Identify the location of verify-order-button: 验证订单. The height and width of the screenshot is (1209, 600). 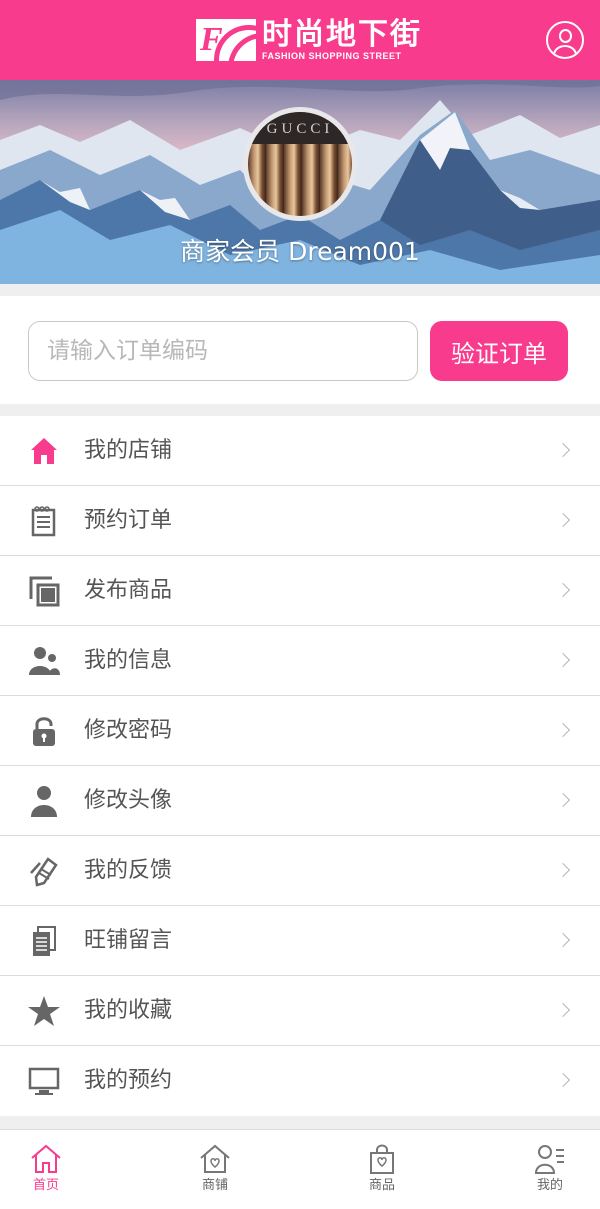
(499, 351).